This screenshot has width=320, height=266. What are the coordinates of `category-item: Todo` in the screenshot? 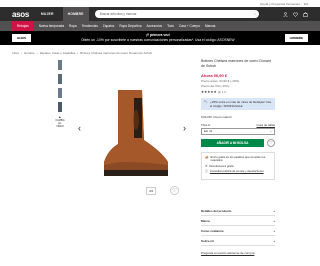 It's located at (170, 26).